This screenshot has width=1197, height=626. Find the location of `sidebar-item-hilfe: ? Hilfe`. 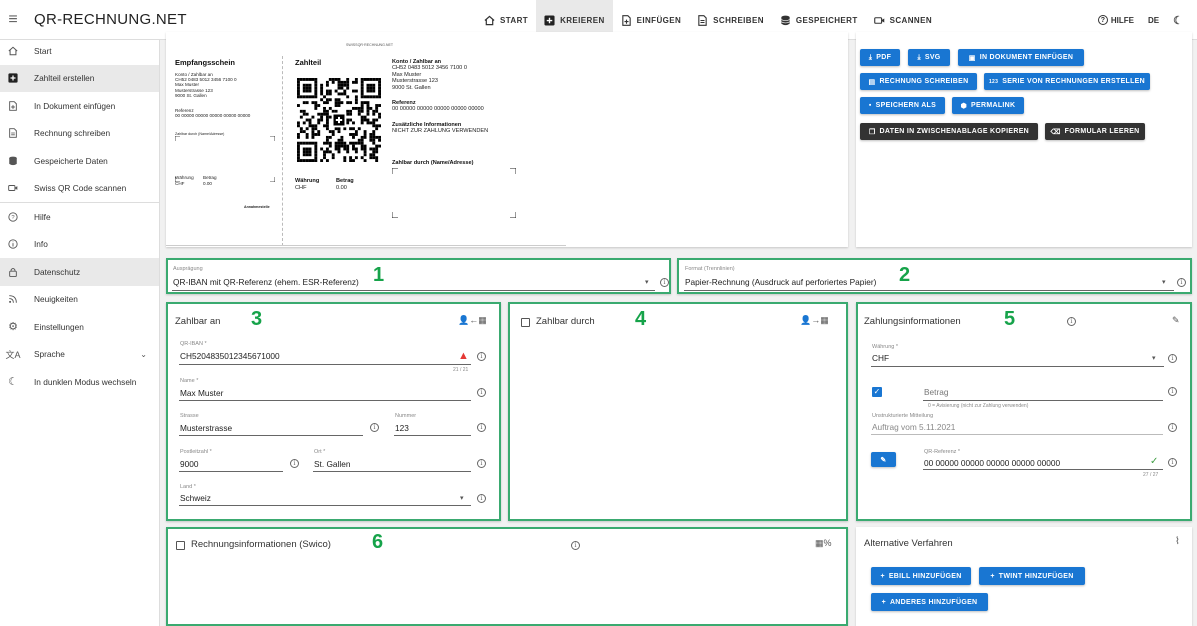

sidebar-item-hilfe: ? Hilfe is located at coordinates (79, 217).